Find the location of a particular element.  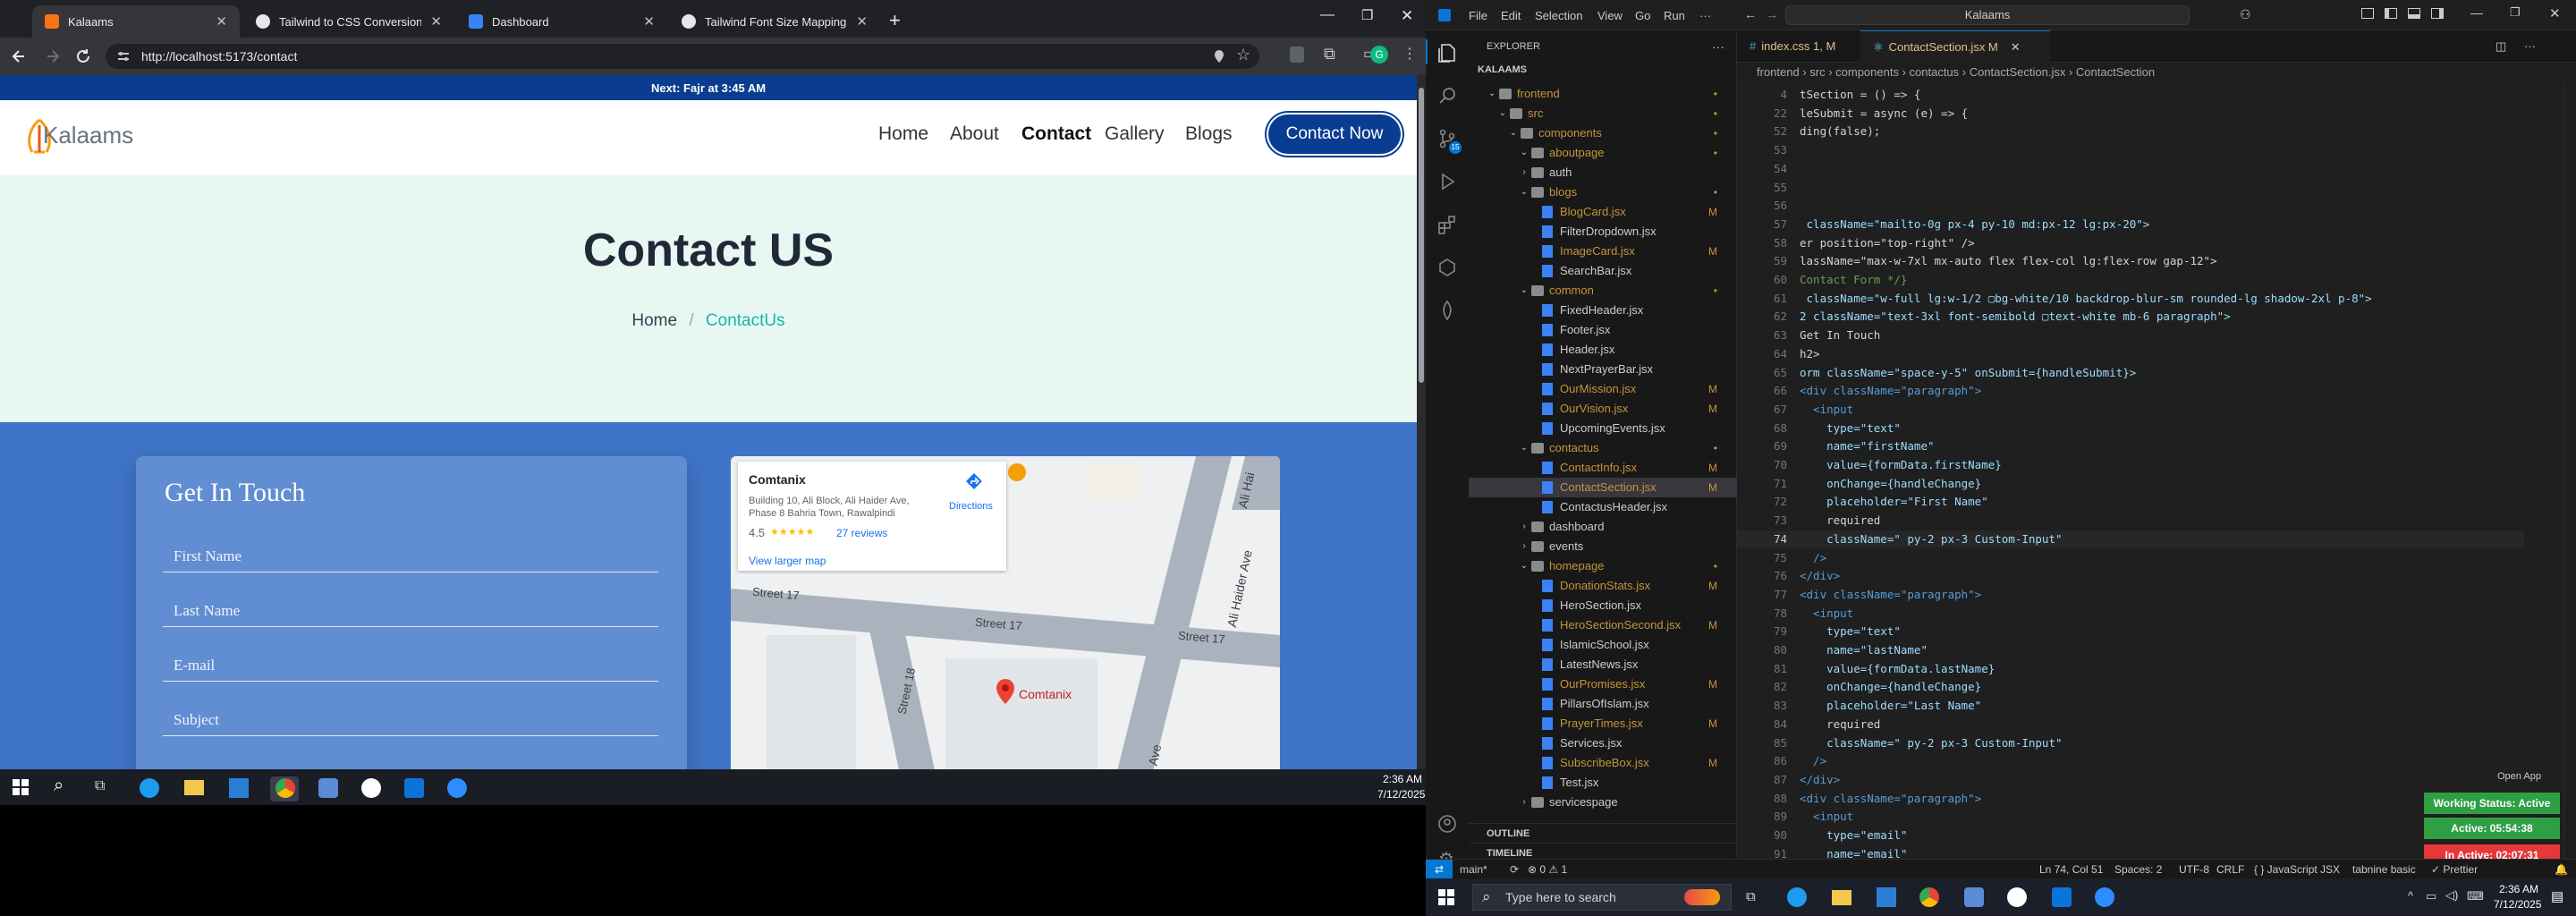

extensions-icon is located at coordinates (1447, 224).